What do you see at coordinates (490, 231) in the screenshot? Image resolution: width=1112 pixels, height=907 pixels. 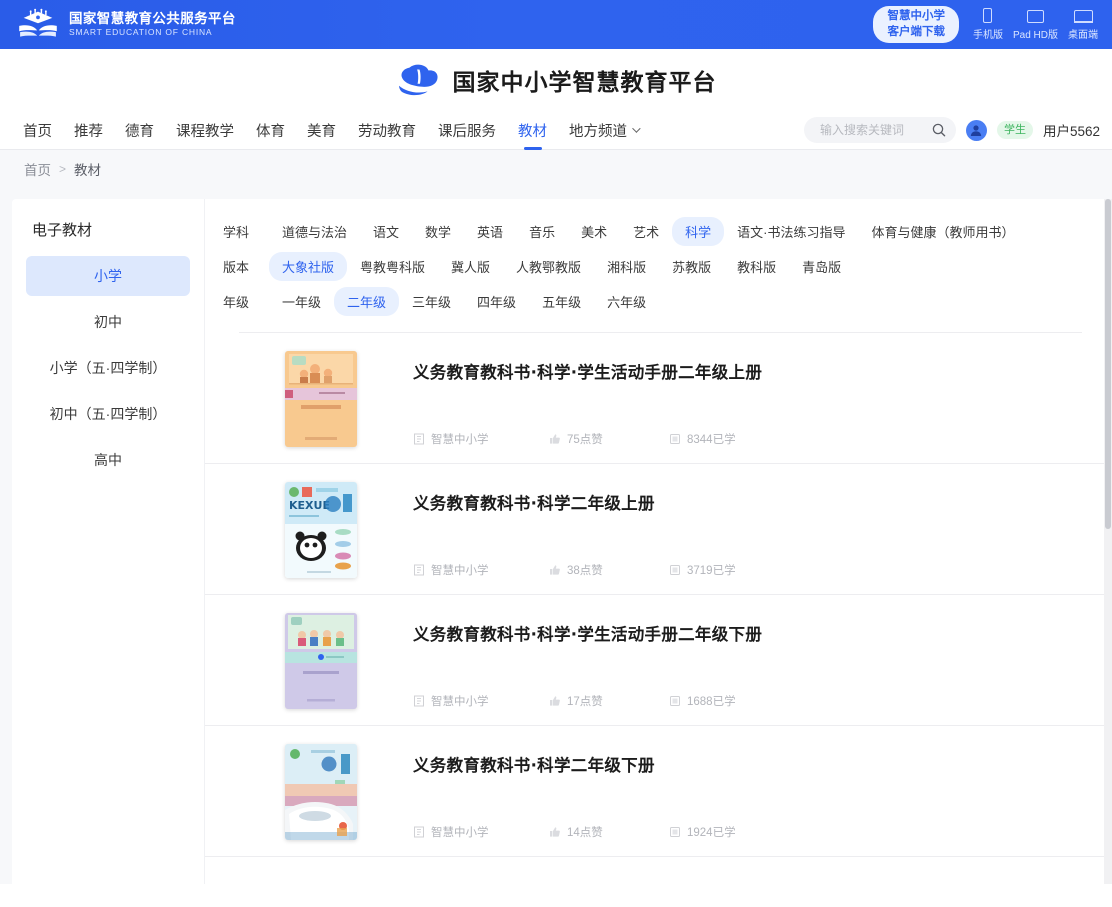 I see `chip-subject-english: 英语` at bounding box center [490, 231].